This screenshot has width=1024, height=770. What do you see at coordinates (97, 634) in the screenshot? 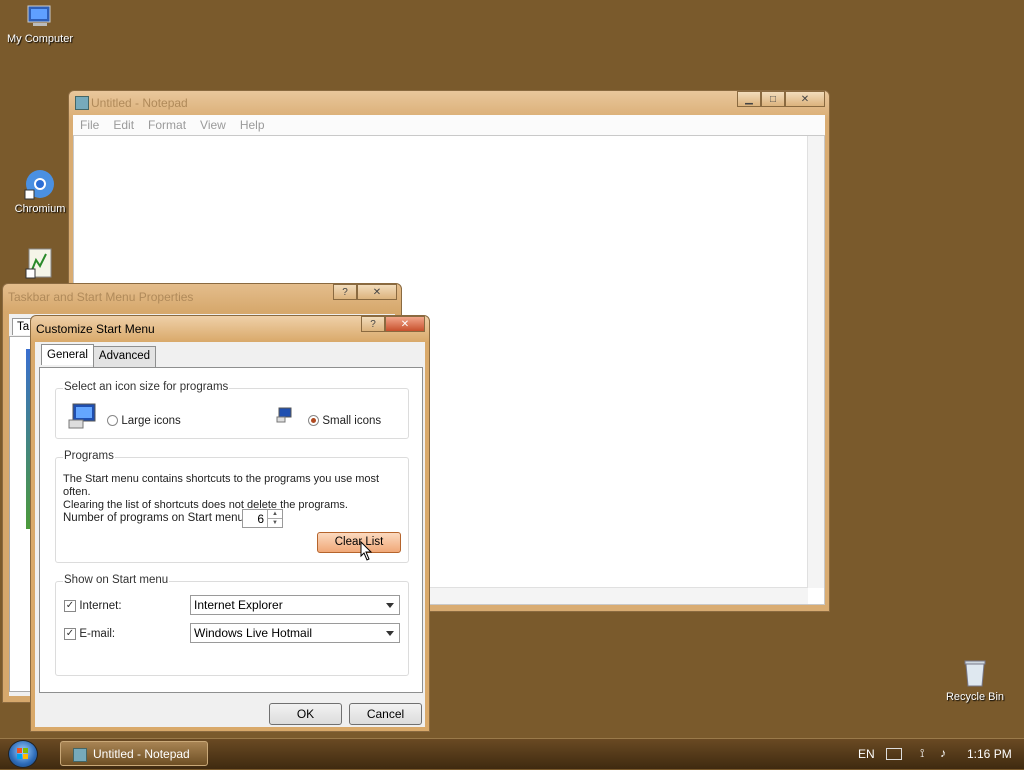
I see `email-label: E-mail:` at bounding box center [97, 634].